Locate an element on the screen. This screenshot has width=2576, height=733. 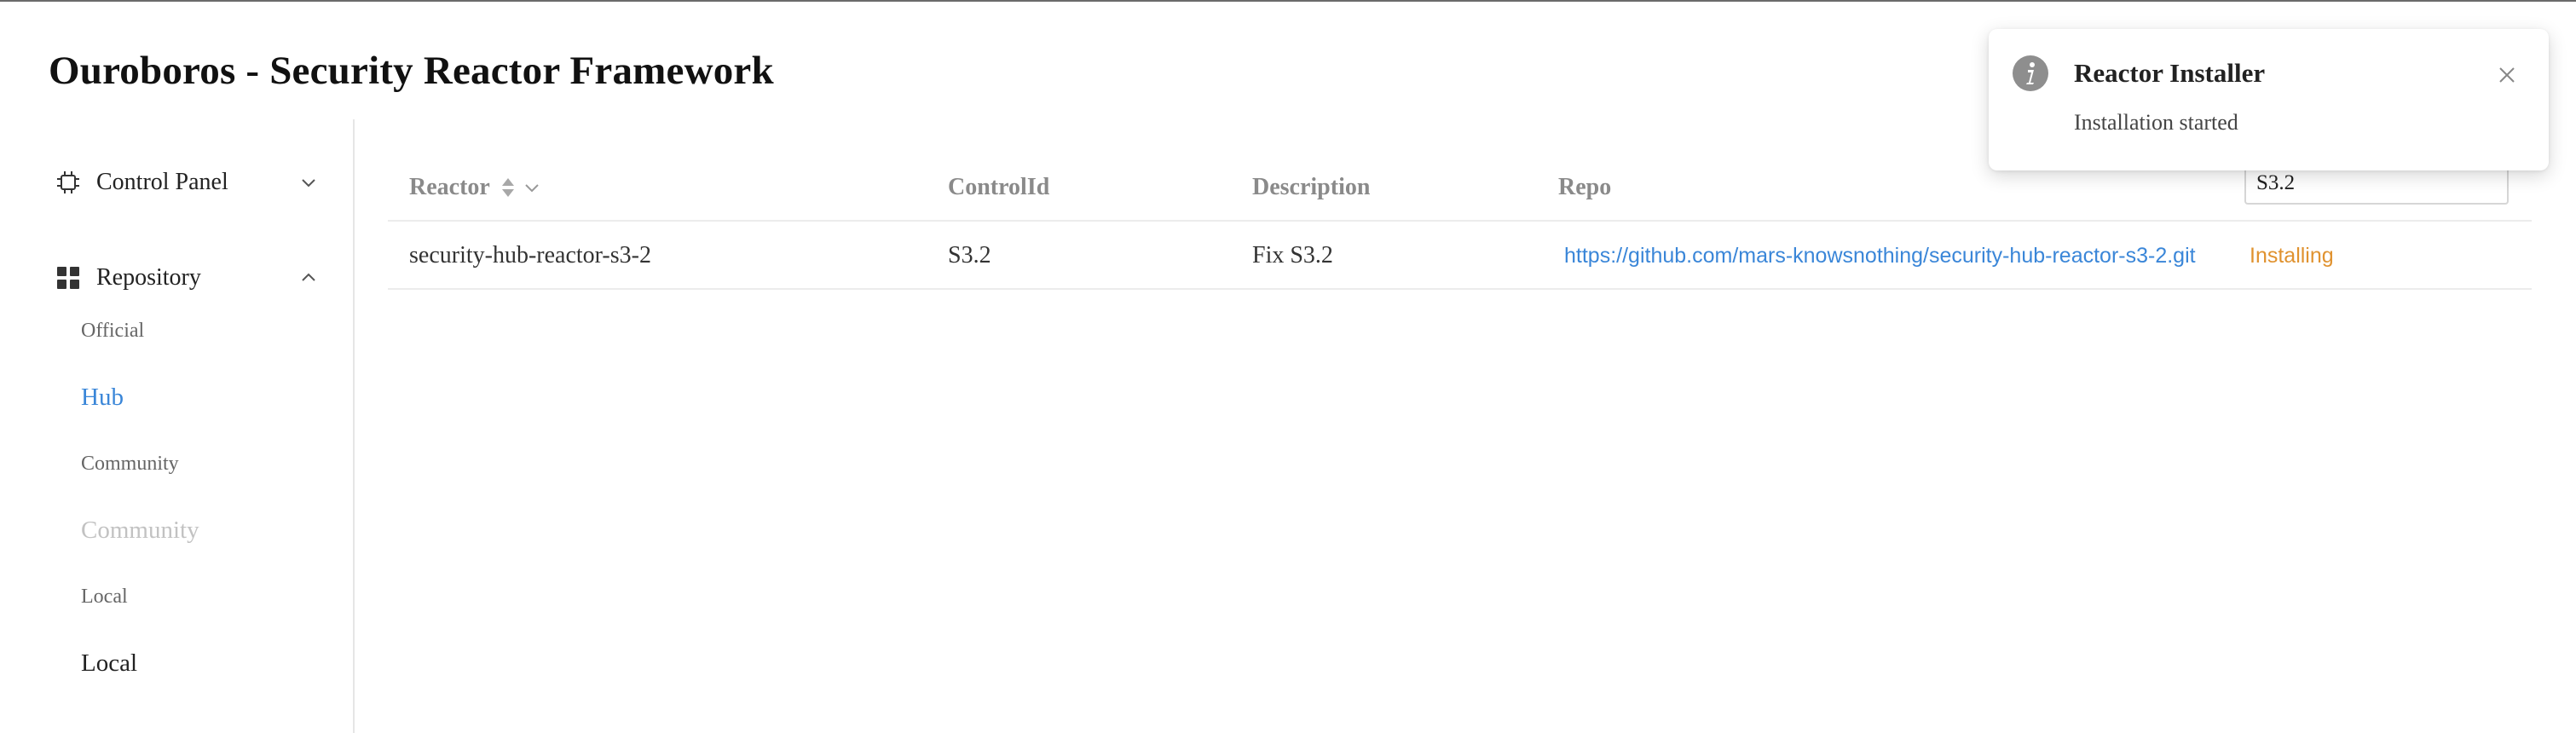
info-circle-icon is located at coordinates (2030, 73).